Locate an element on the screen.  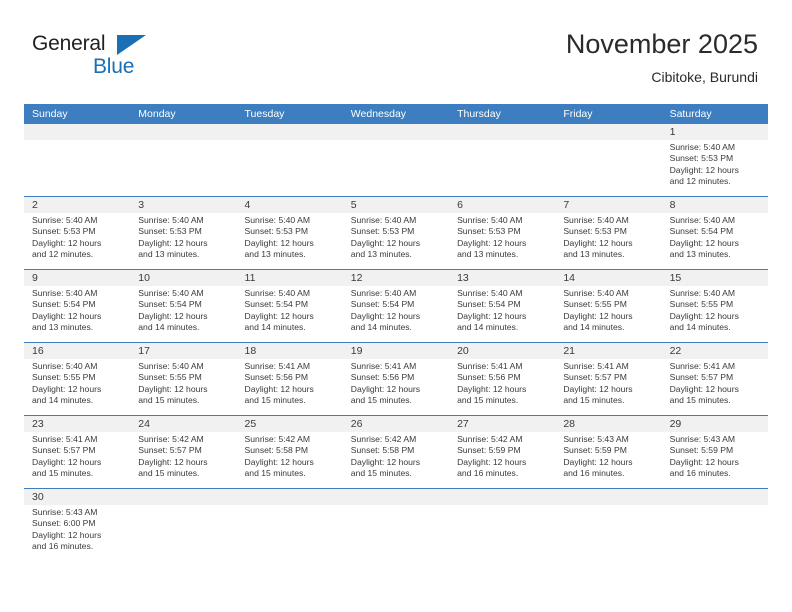
day-number: 4 is located at coordinates (290, 205).